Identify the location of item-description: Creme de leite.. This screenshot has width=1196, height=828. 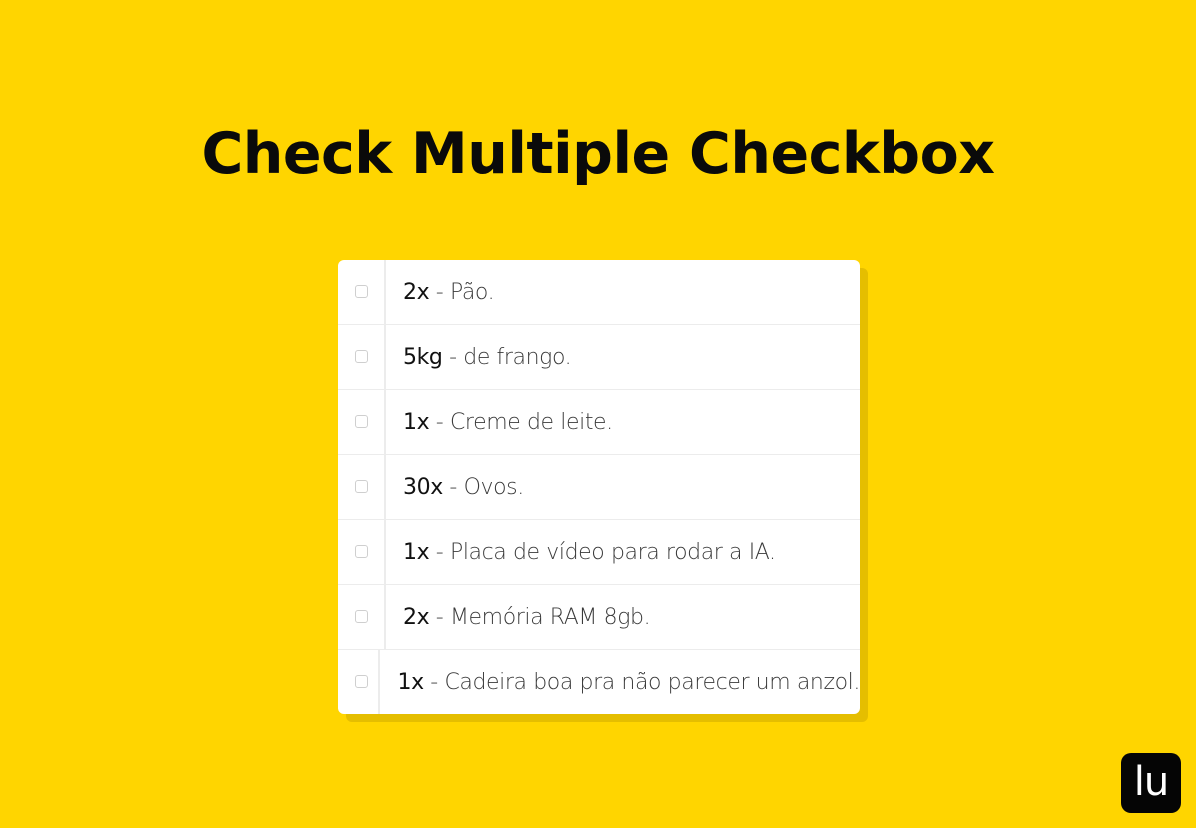
(531, 422).